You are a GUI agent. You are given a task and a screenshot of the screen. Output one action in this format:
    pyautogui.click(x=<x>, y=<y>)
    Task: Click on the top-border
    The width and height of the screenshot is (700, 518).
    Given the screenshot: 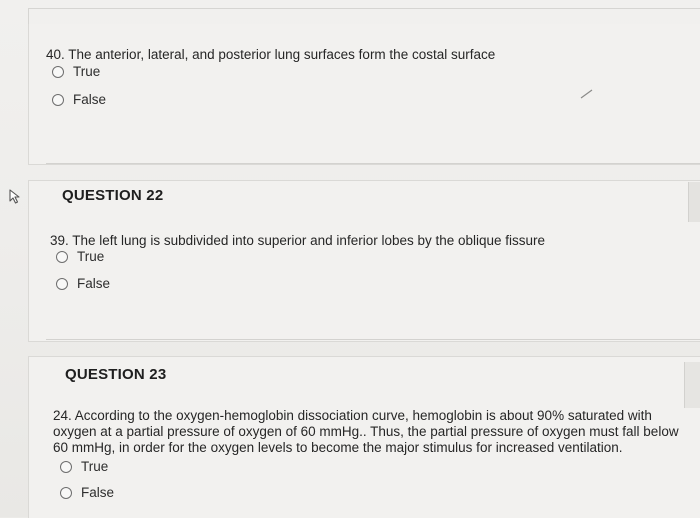 What is the action you would take?
    pyautogui.click(x=364, y=16)
    